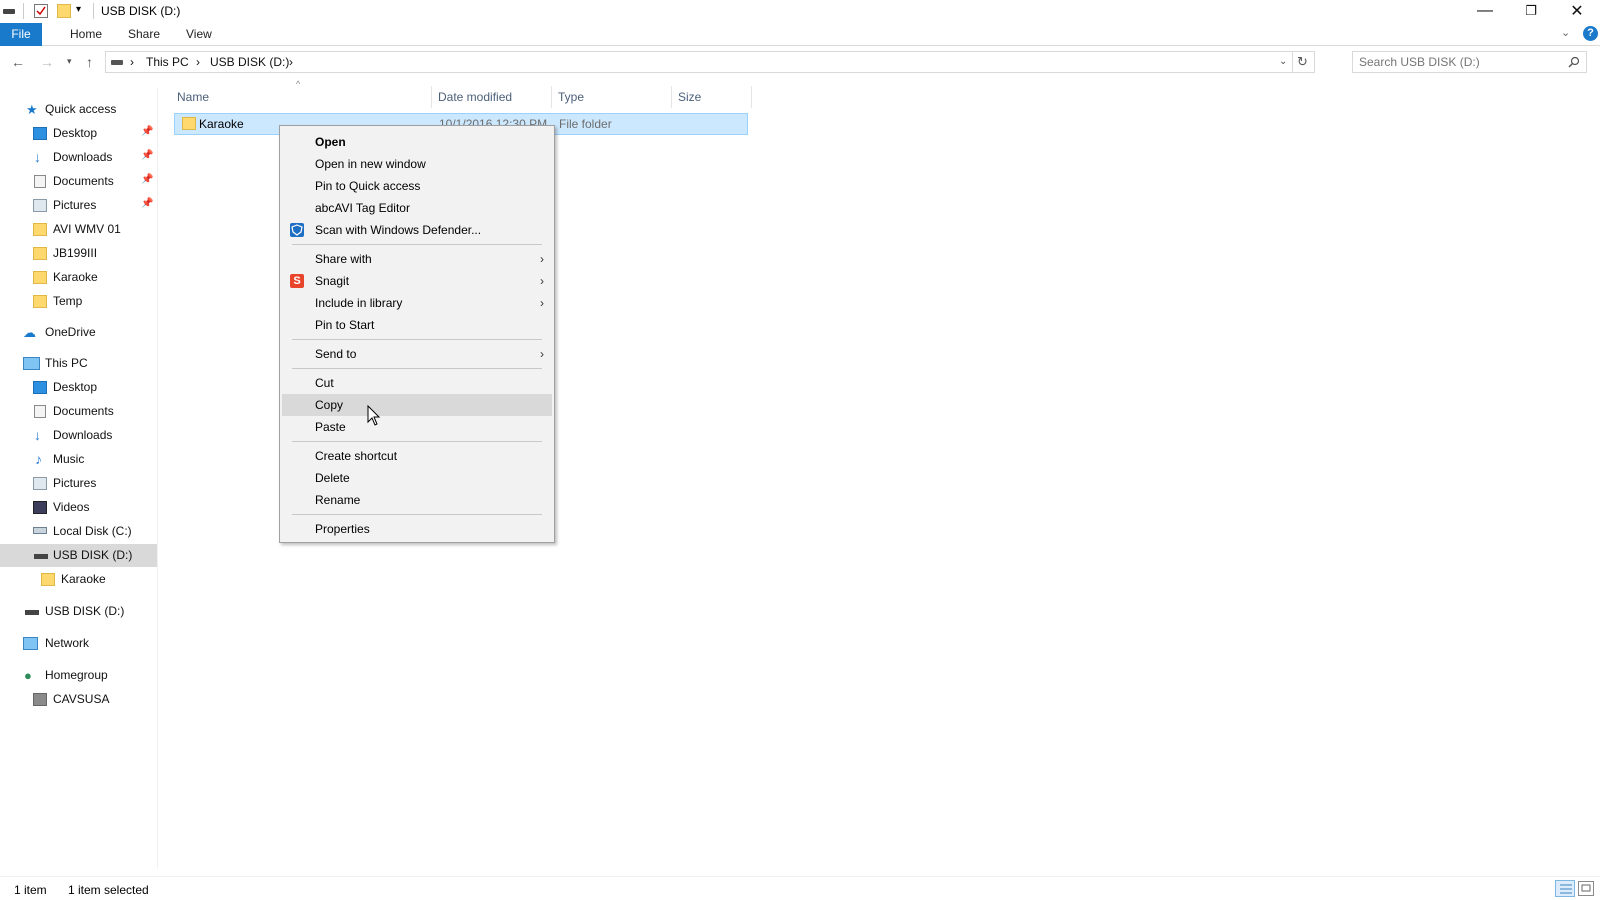 The height and width of the screenshot is (900, 1600). What do you see at coordinates (417, 259) in the screenshot?
I see `menu-item-share-with: Share with ›` at bounding box center [417, 259].